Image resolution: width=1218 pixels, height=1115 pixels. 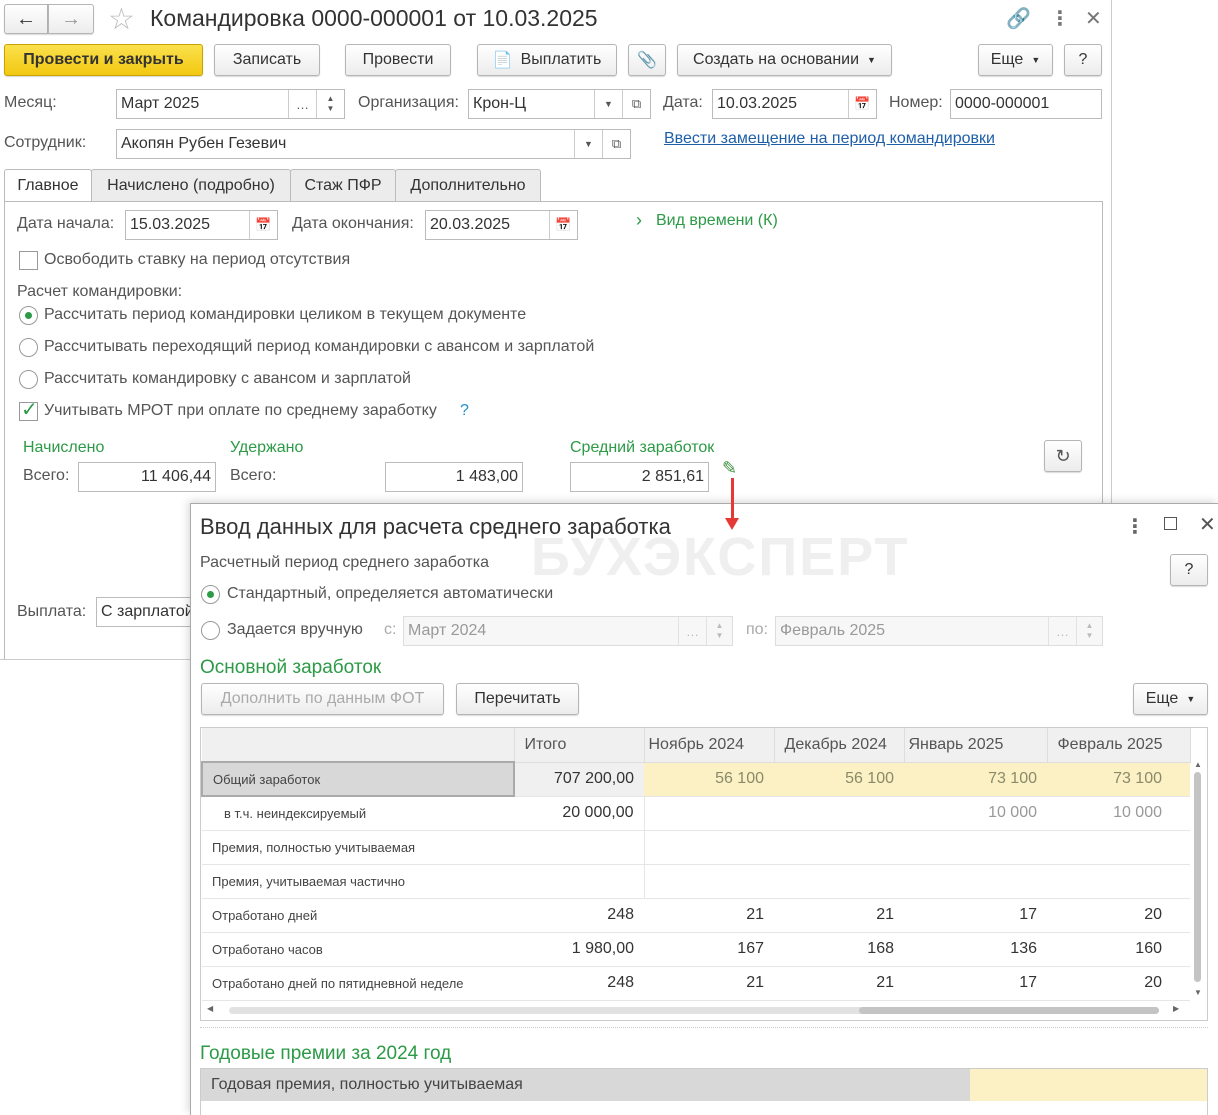 I want to click on save-button: Записать, so click(x=267, y=60).